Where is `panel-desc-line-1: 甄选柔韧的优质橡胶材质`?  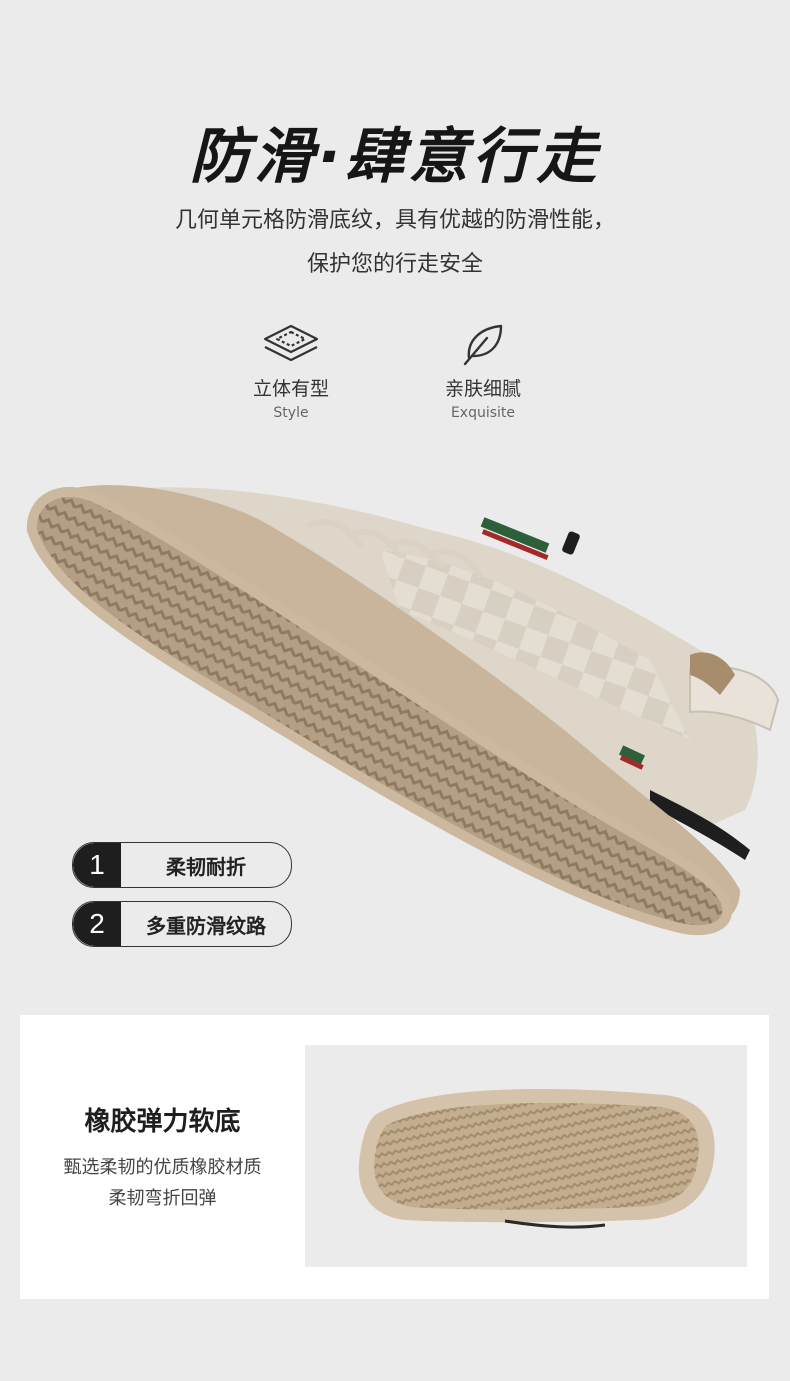 panel-desc-line-1: 甄选柔韧的优质橡胶材质 is located at coordinates (162, 1167).